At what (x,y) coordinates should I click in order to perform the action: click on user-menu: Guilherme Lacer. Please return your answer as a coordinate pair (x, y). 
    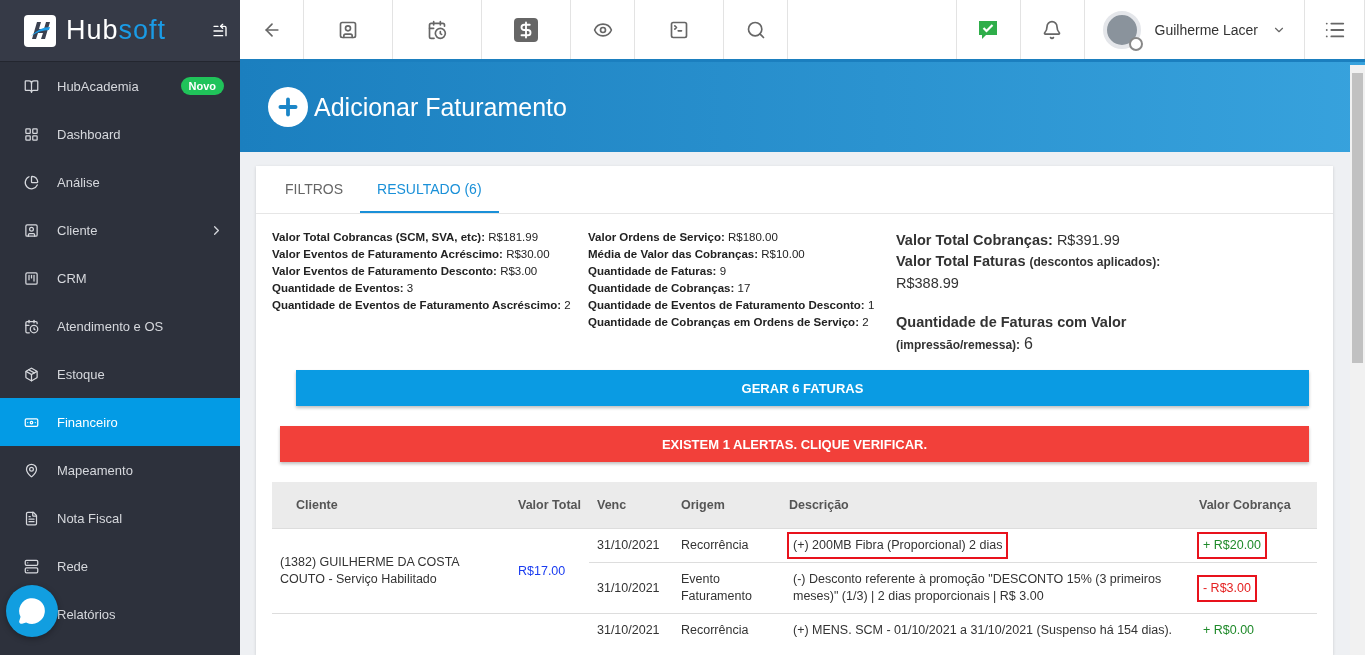
    Looking at the image, I should click on (1194, 29).